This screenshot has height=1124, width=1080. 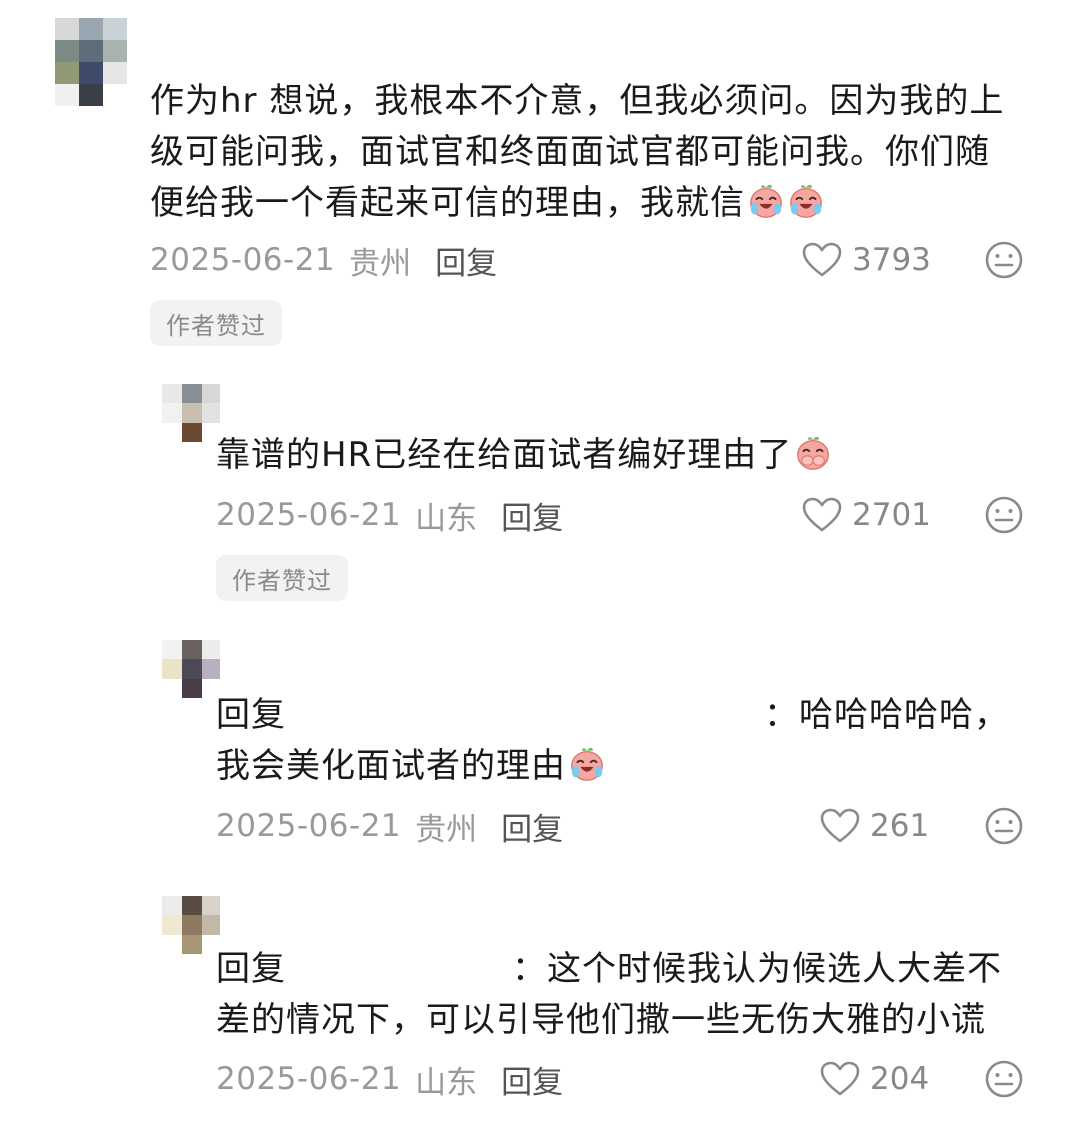 I want to click on like-button: 261, so click(x=874, y=826).